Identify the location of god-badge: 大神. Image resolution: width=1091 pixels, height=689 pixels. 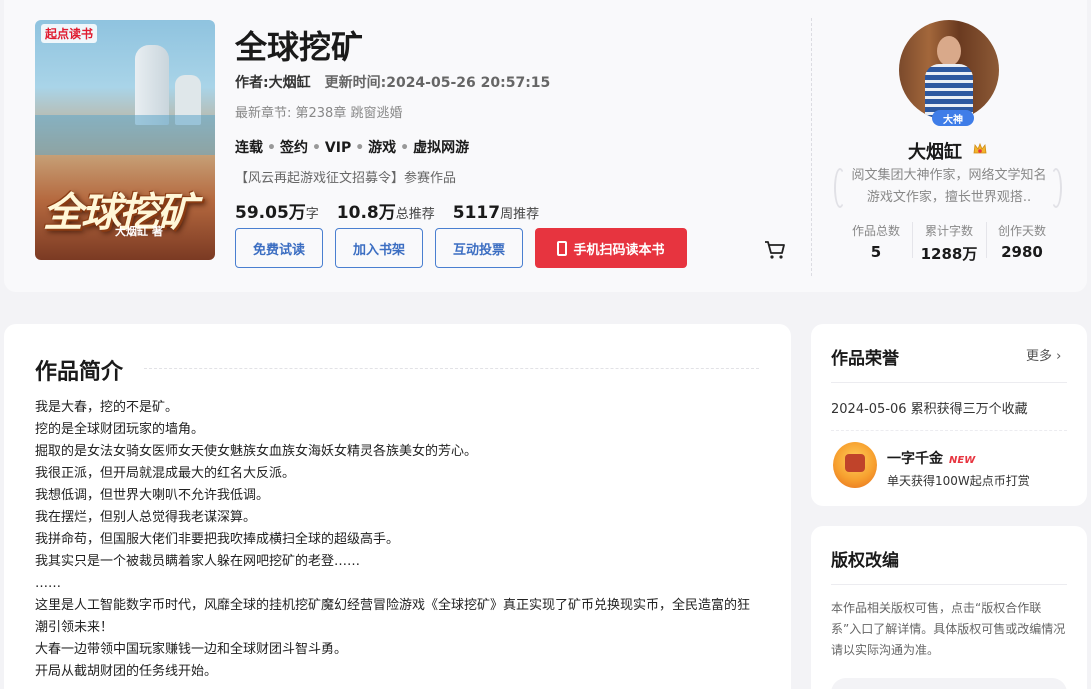
(953, 118).